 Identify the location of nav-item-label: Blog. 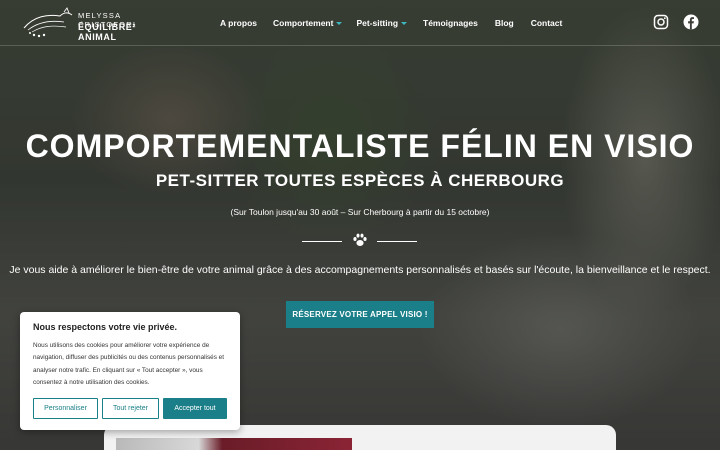
(504, 23).